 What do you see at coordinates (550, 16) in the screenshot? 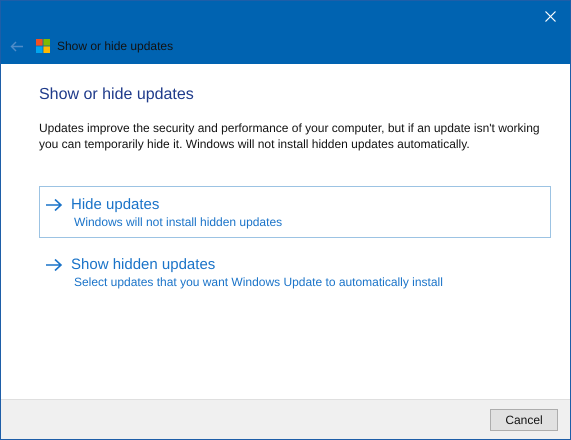
I see `close-icon` at bounding box center [550, 16].